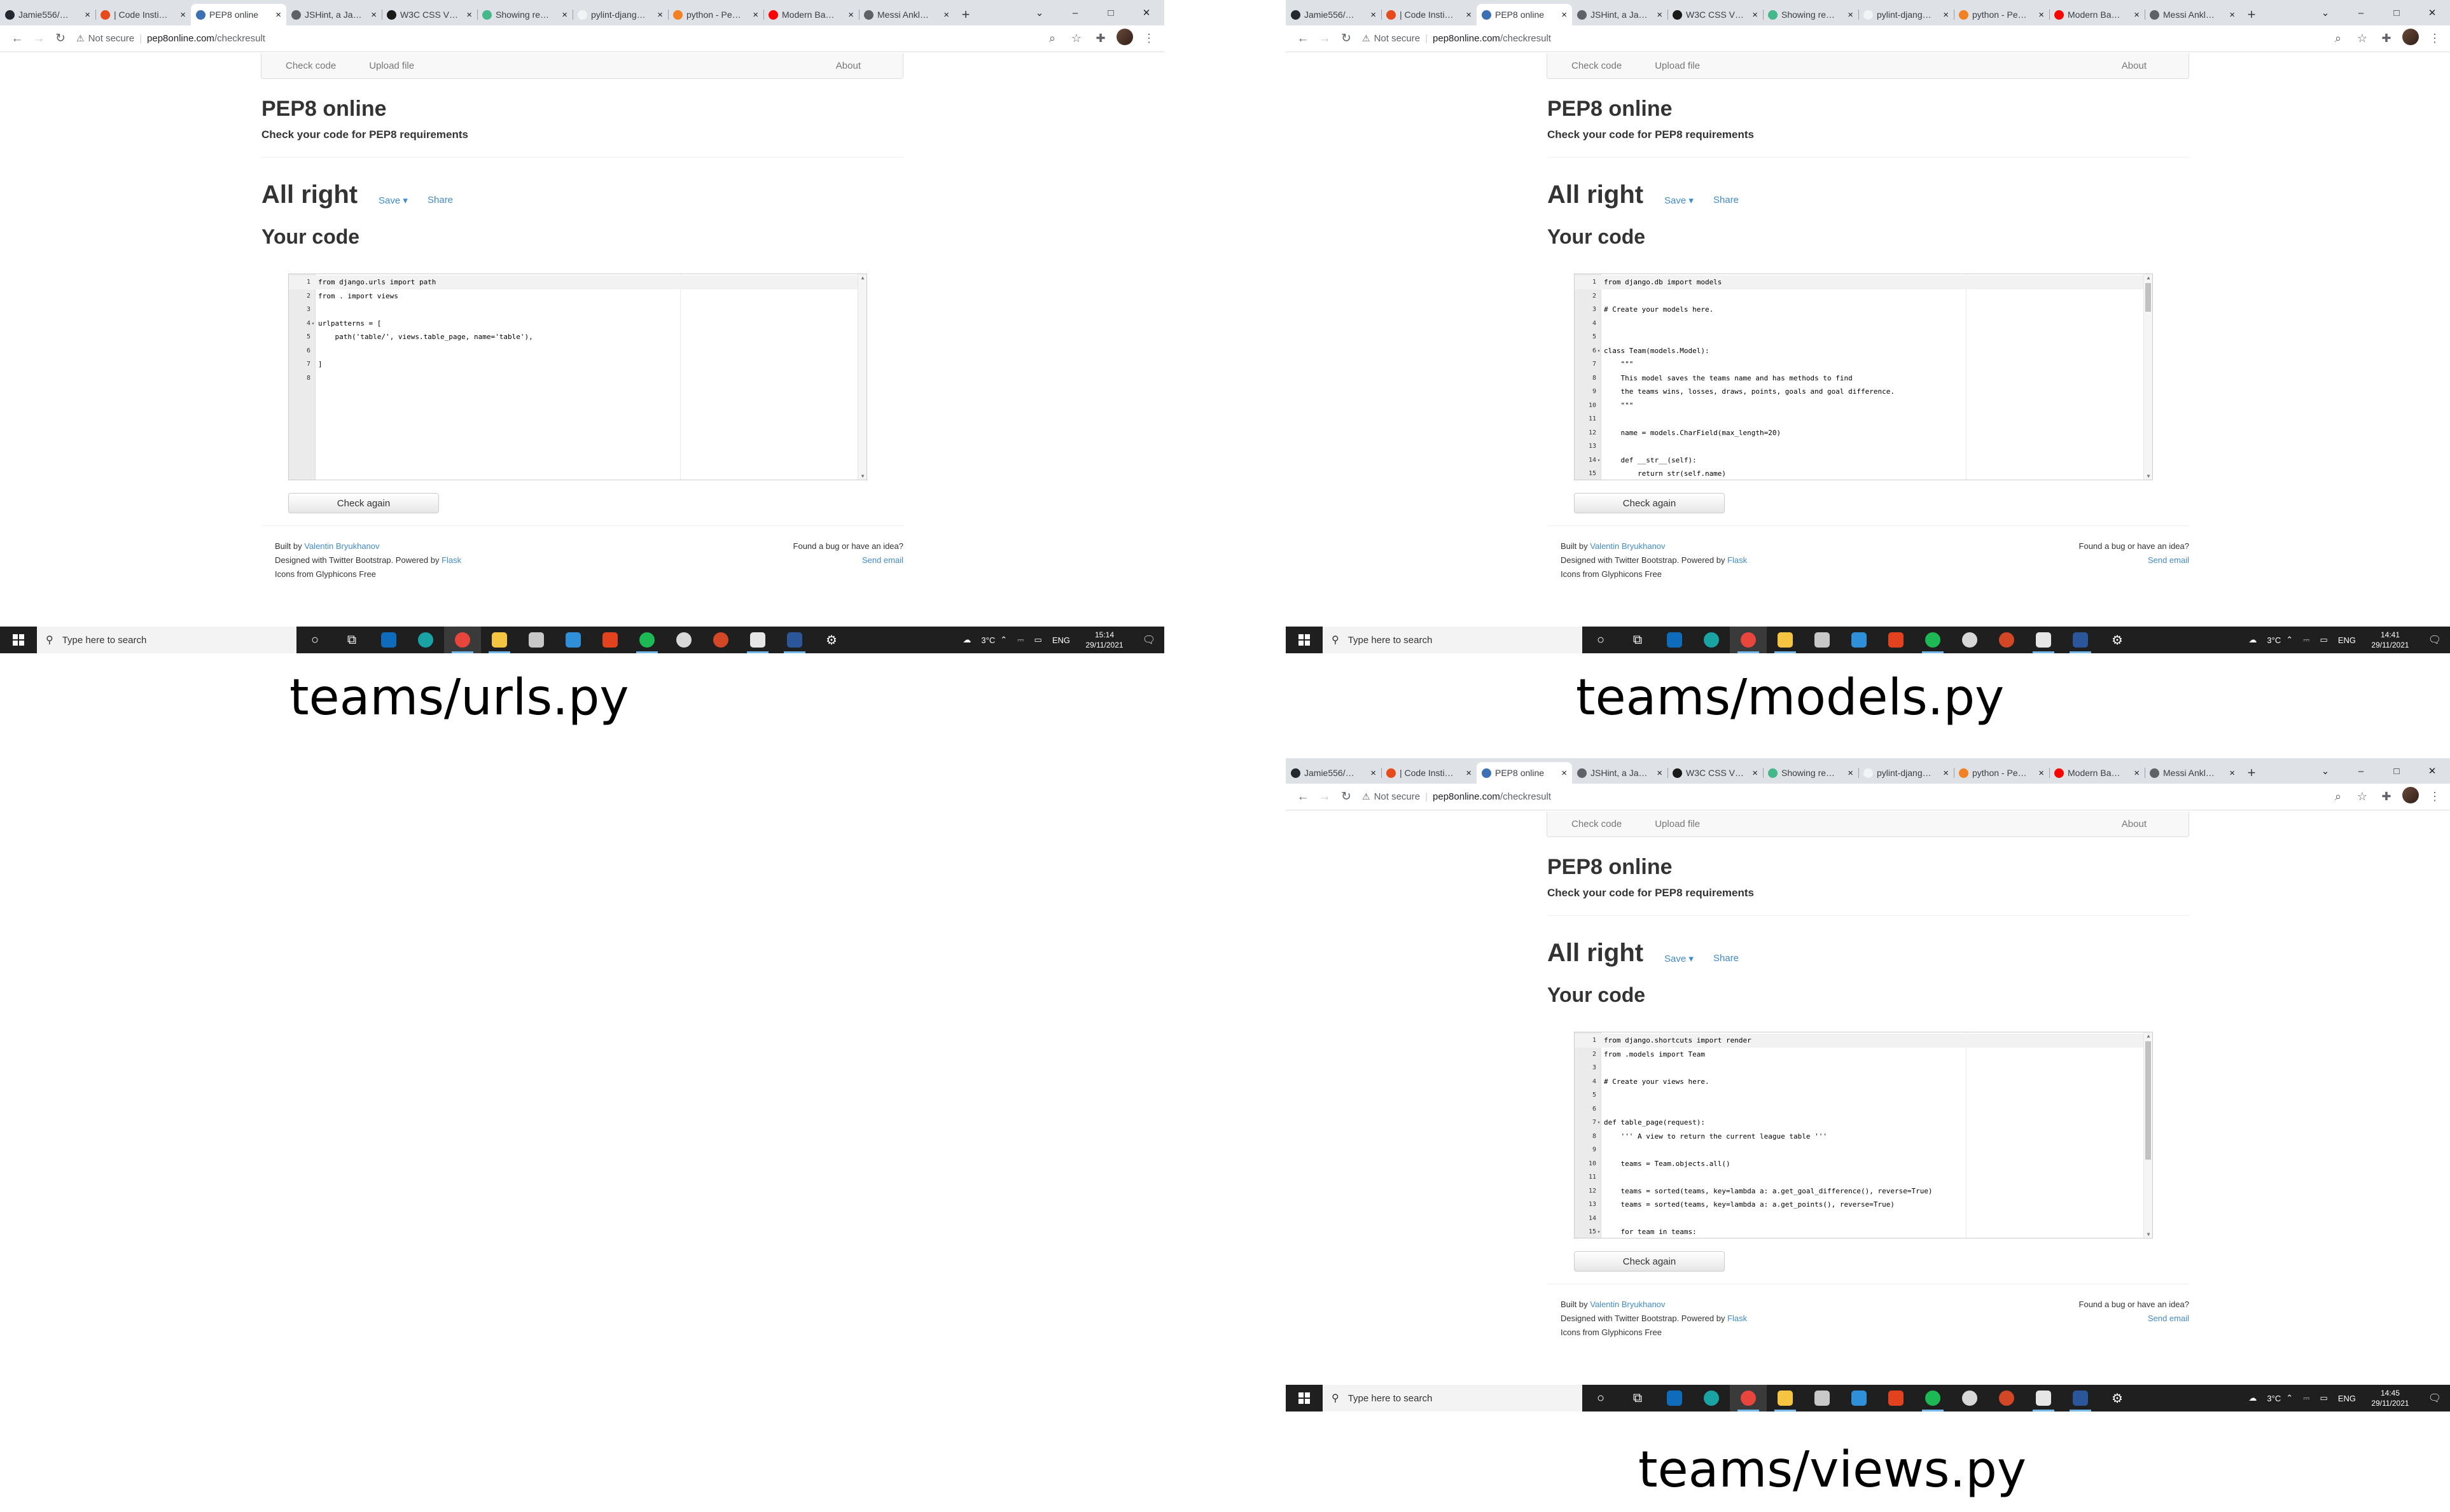  Describe the element at coordinates (1597, 824) in the screenshot. I see `nav-check-code: Check code` at that location.